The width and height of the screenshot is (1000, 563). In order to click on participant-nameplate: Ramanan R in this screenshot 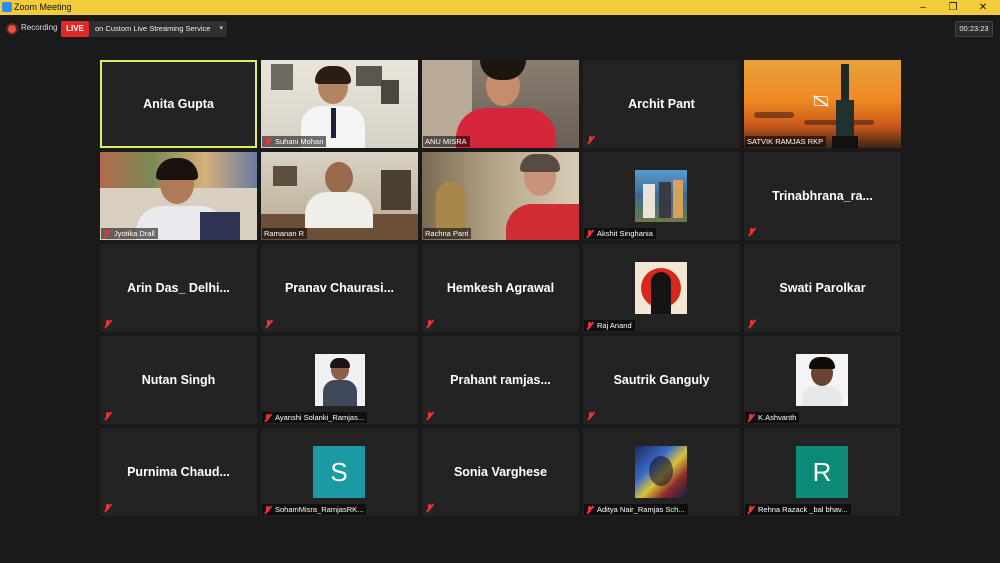, I will do `click(285, 233)`.